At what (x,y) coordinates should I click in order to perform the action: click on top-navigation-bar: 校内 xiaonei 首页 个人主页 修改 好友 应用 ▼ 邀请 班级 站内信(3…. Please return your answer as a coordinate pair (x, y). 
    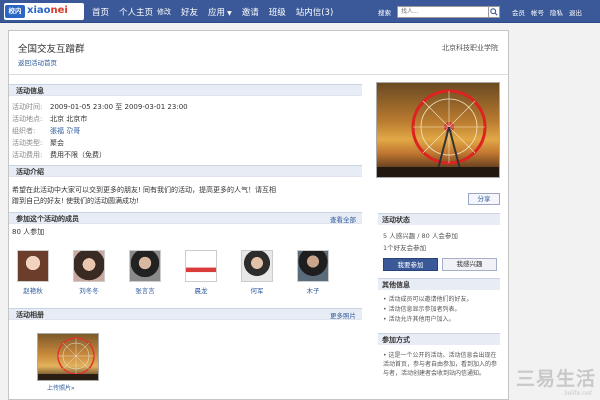
    Looking at the image, I should click on (300, 11).